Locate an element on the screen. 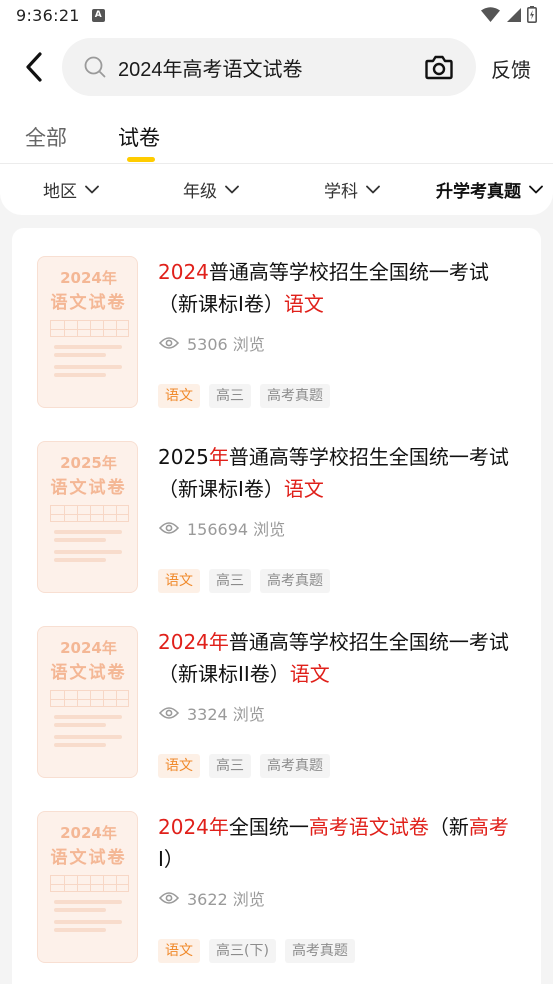 The width and height of the screenshot is (553, 984). result-title: 2024年全国统一高考语文试卷（新高考 I） is located at coordinates (338, 843).